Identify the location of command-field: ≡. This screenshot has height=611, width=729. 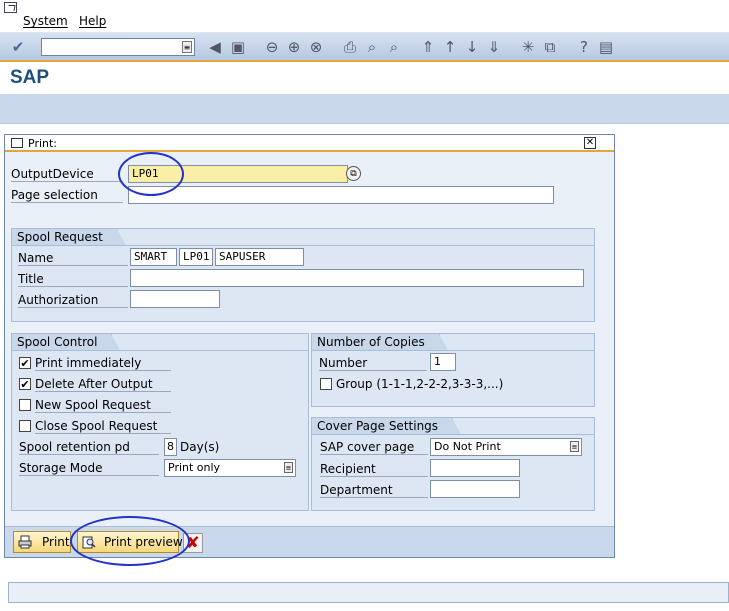
(118, 47).